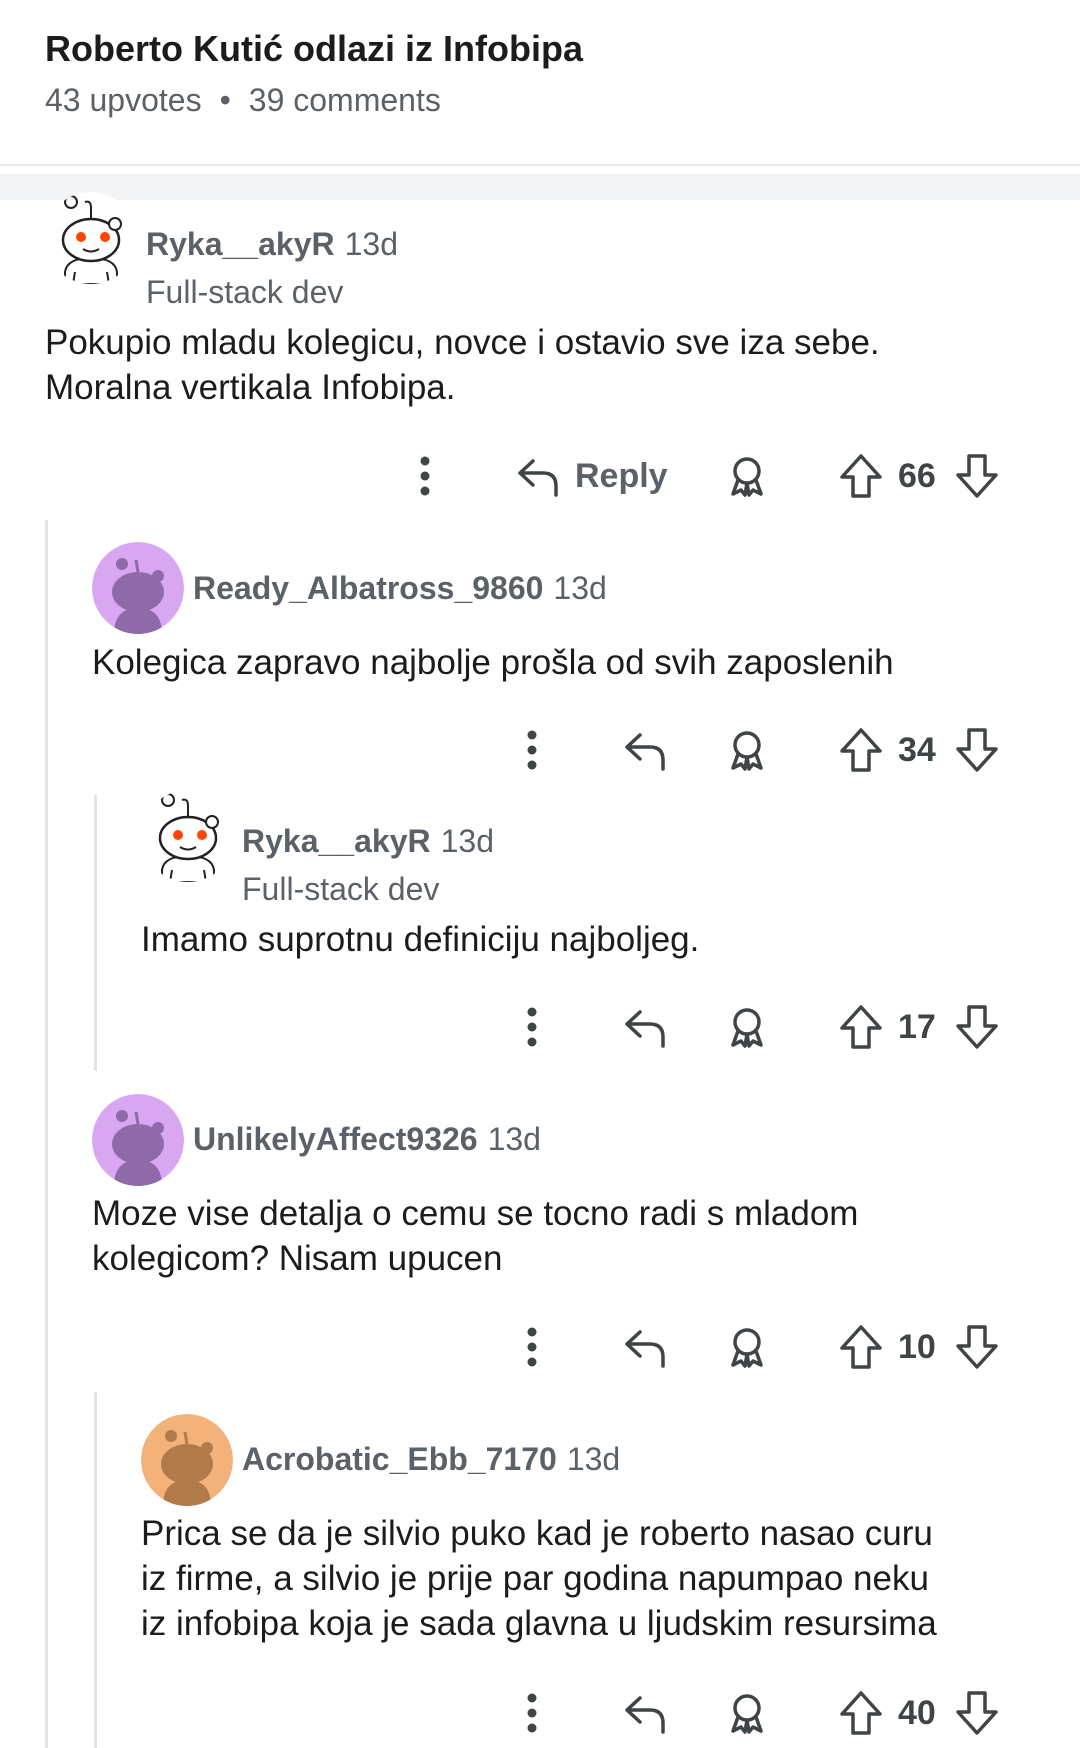 Image resolution: width=1080 pixels, height=1748 pixels. I want to click on reply-button: Reply, so click(591, 476).